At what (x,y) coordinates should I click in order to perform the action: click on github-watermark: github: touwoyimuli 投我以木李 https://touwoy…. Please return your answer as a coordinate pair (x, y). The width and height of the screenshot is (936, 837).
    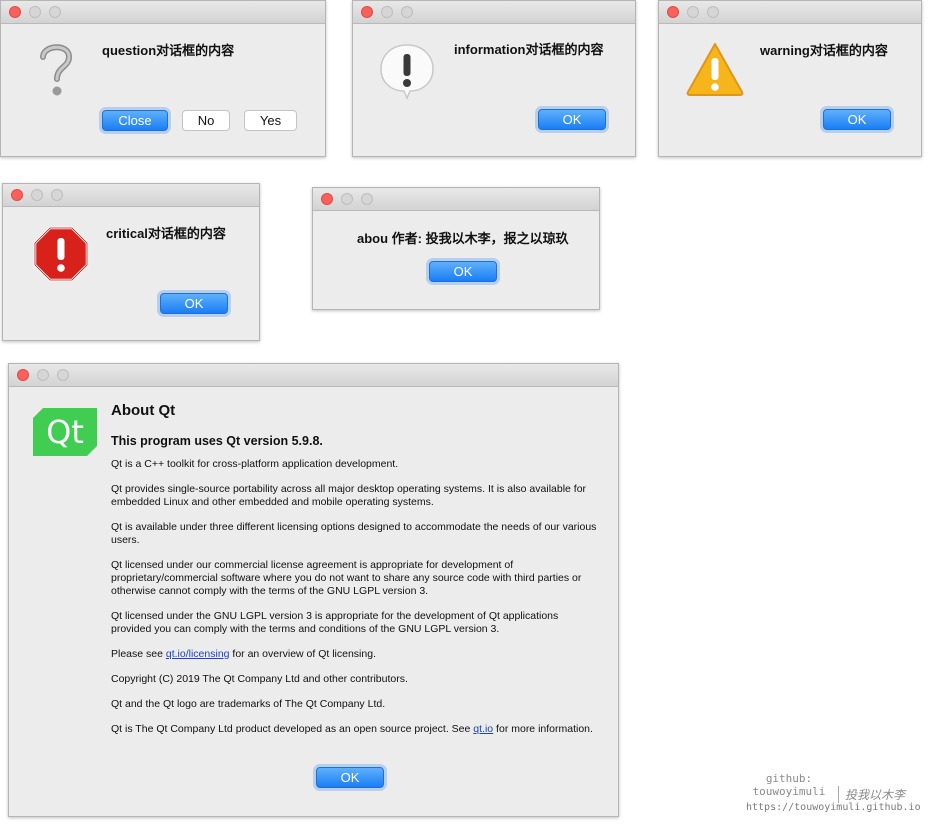
    Looking at the image, I should click on (833, 792).